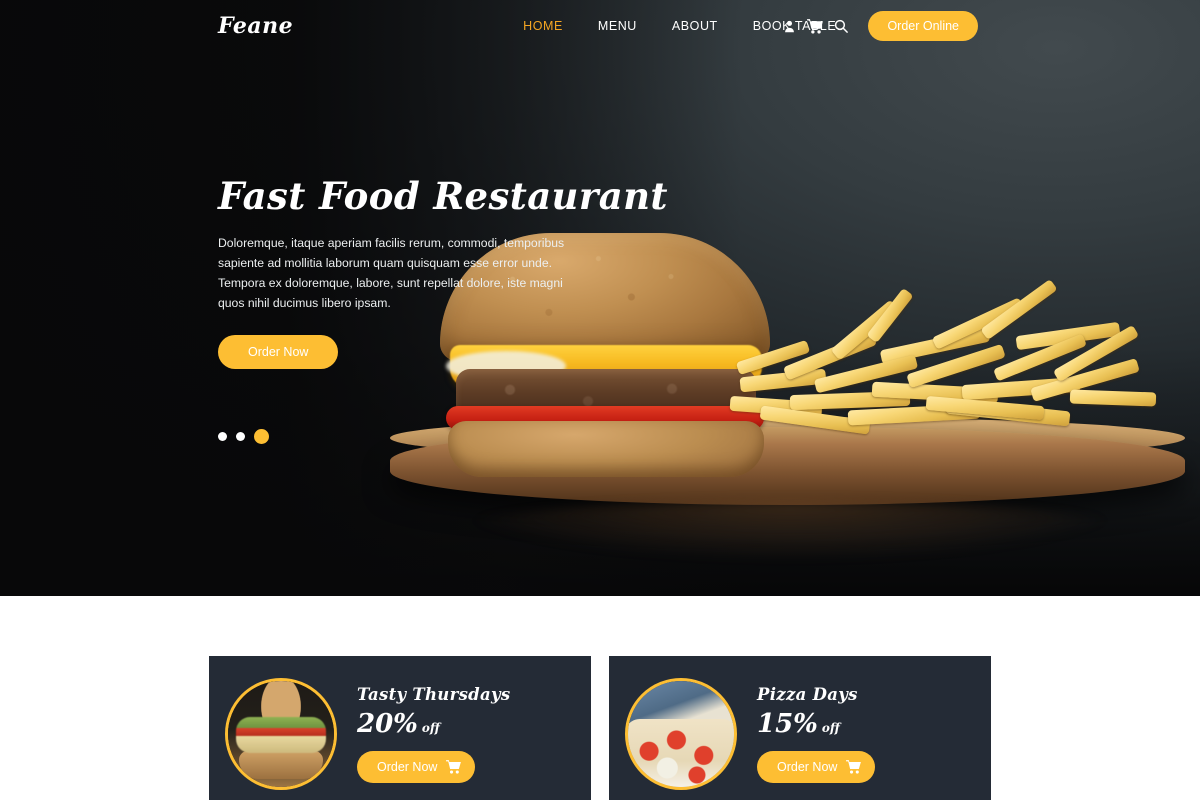 Image resolution: width=1200 pixels, height=800 pixels. I want to click on user-icon, so click(789, 26).